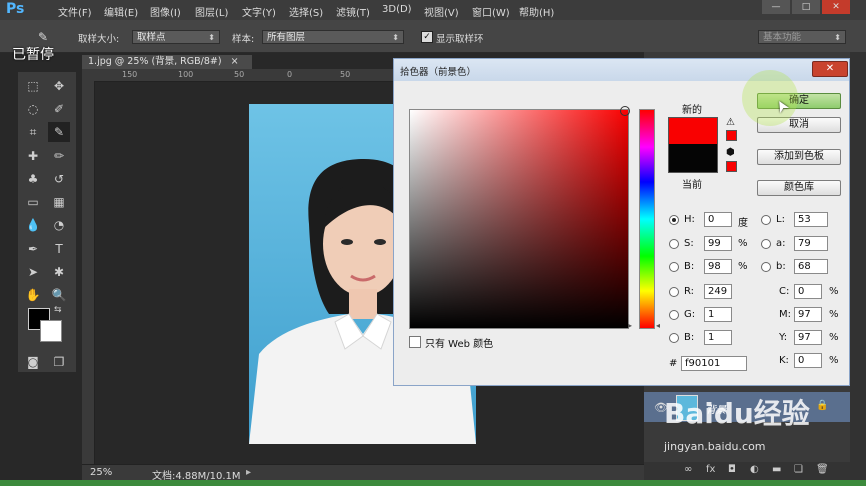  I want to click on screen-mode-icon: ❐, so click(59, 362).